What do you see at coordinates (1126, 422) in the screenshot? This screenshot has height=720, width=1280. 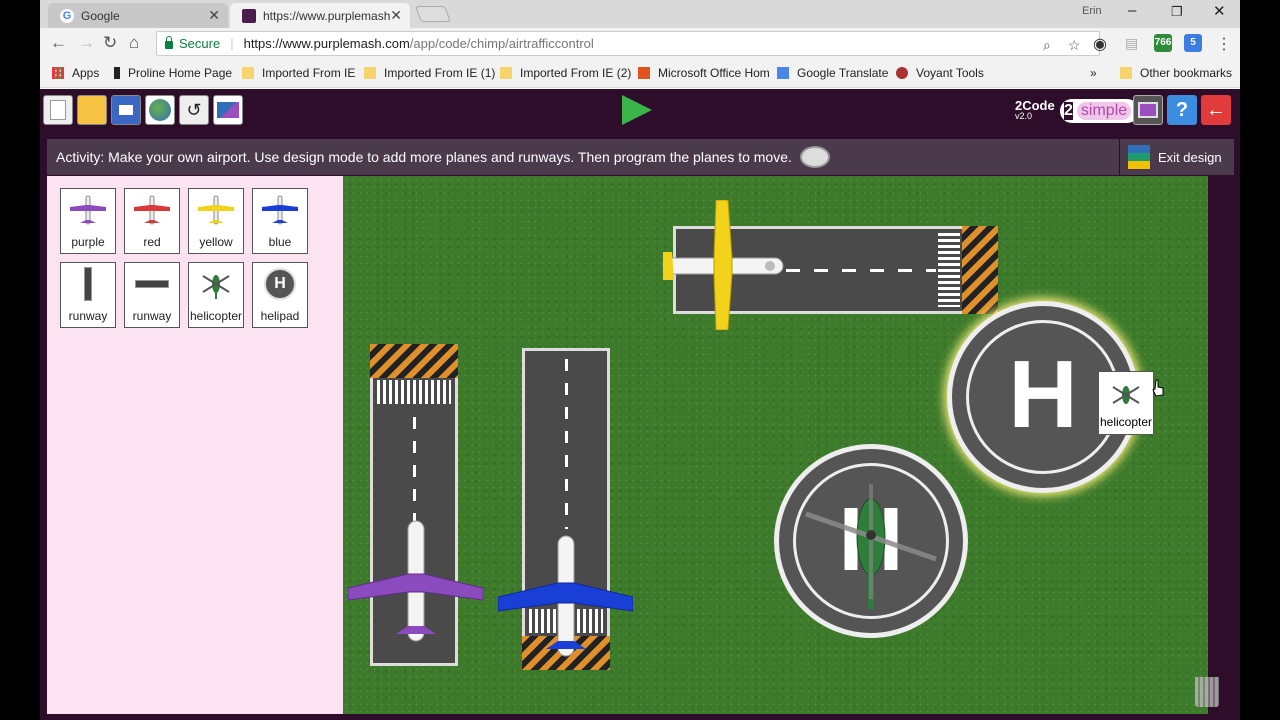 I see `drag-preview-label: helicopter` at bounding box center [1126, 422].